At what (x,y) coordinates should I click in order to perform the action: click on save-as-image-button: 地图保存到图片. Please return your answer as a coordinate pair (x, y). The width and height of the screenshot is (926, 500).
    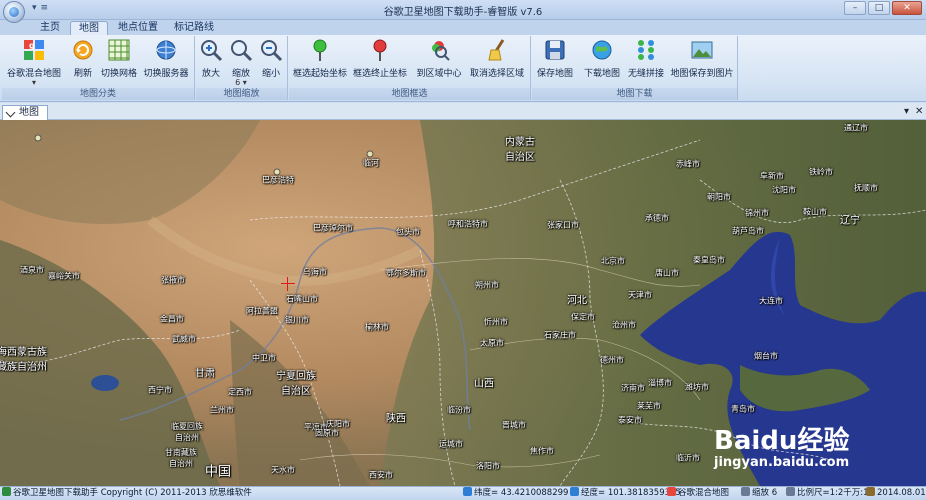
    Looking at the image, I should click on (702, 62).